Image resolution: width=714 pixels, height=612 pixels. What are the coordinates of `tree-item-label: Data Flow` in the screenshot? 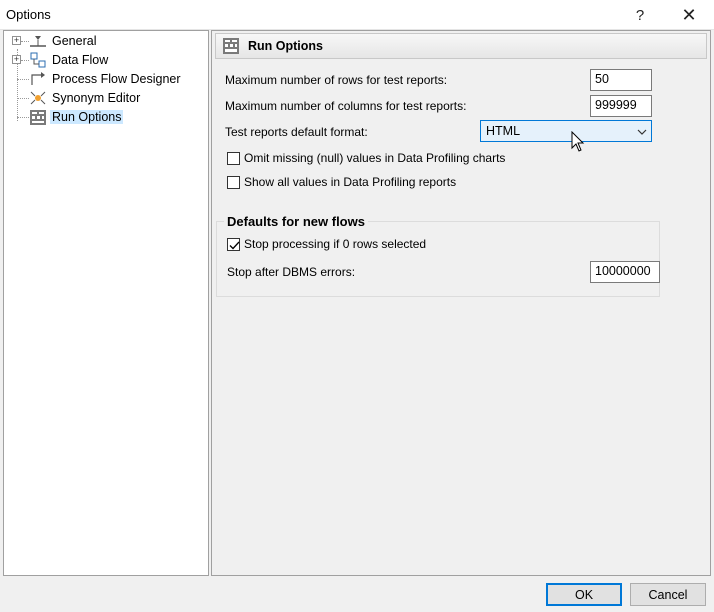 It's located at (80, 60).